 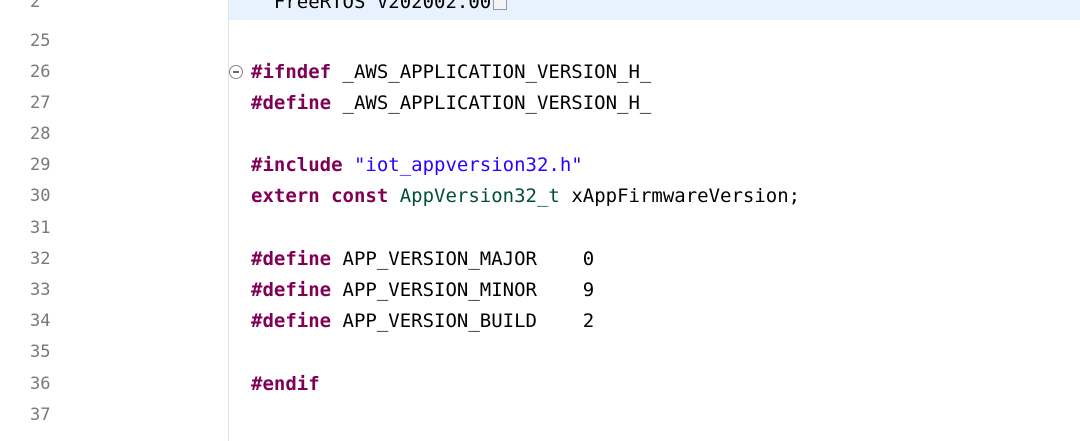 I want to click on keyword: #include, so click(x=297, y=165).